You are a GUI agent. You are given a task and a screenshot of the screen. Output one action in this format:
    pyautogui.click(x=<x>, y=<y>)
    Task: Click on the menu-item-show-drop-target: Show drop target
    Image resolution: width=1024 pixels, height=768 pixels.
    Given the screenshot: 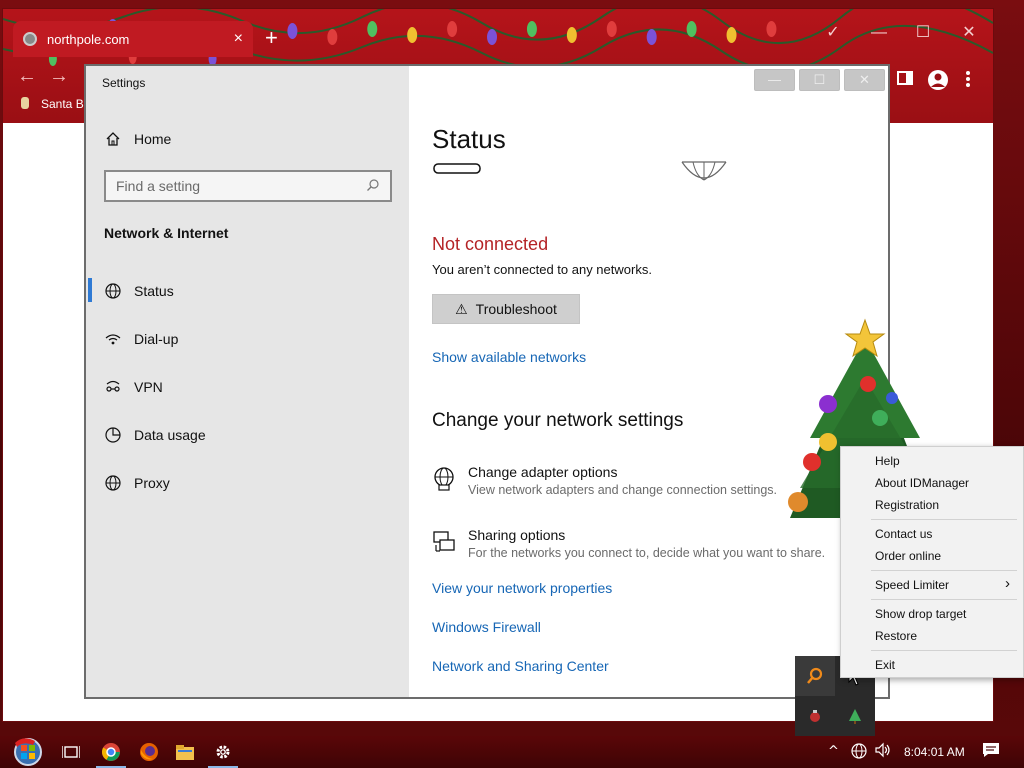 What is the action you would take?
    pyautogui.click(x=920, y=614)
    